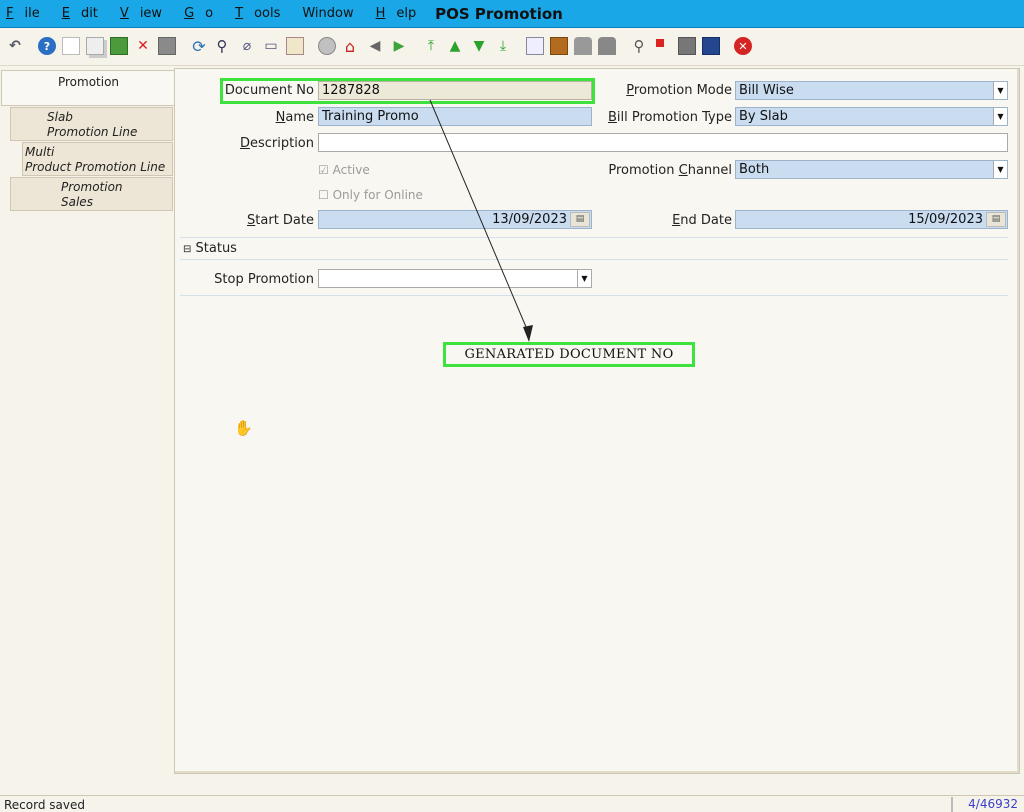 This screenshot has width=1024, height=812. I want to click on hand-cursor-icon: ✋, so click(243, 428).